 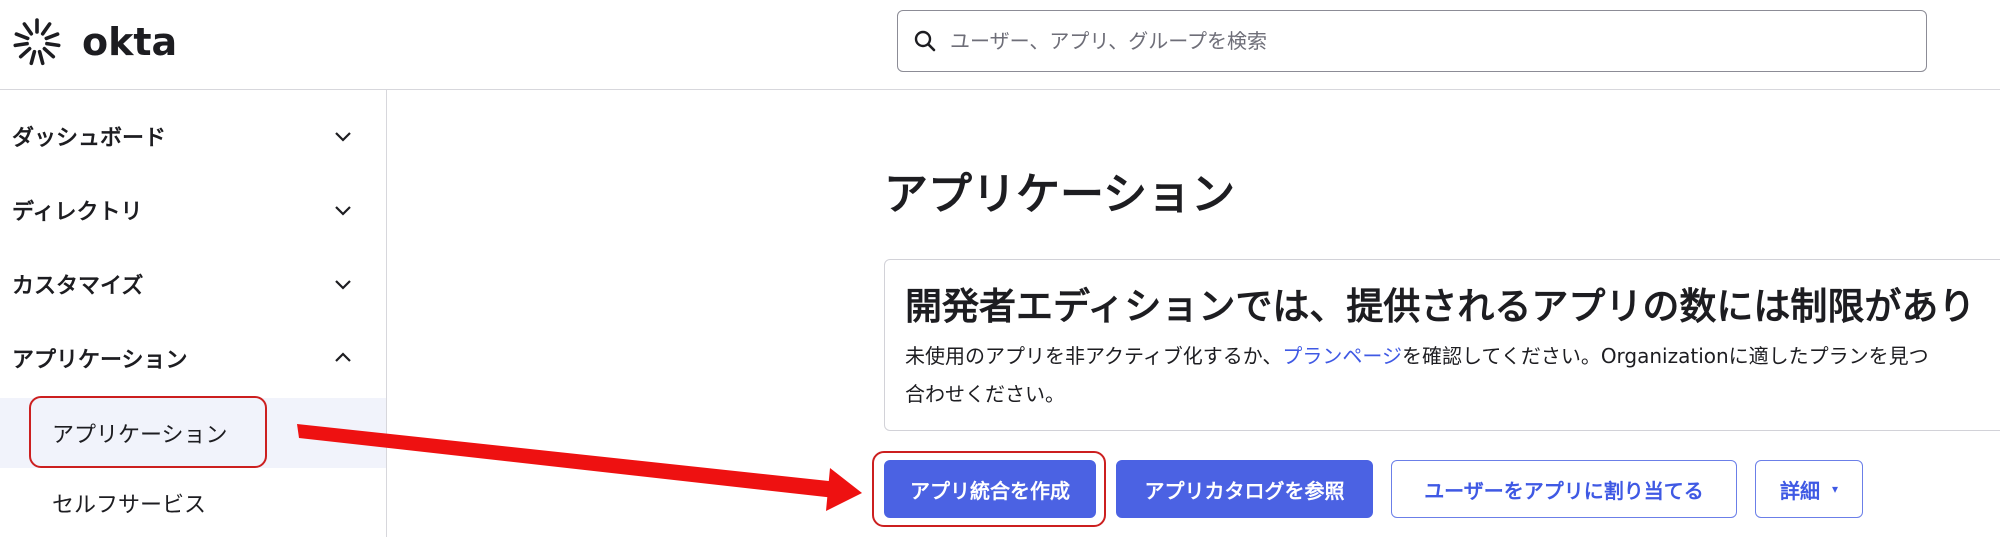 What do you see at coordinates (343, 358) in the screenshot?
I see `chevron-up-icon` at bounding box center [343, 358].